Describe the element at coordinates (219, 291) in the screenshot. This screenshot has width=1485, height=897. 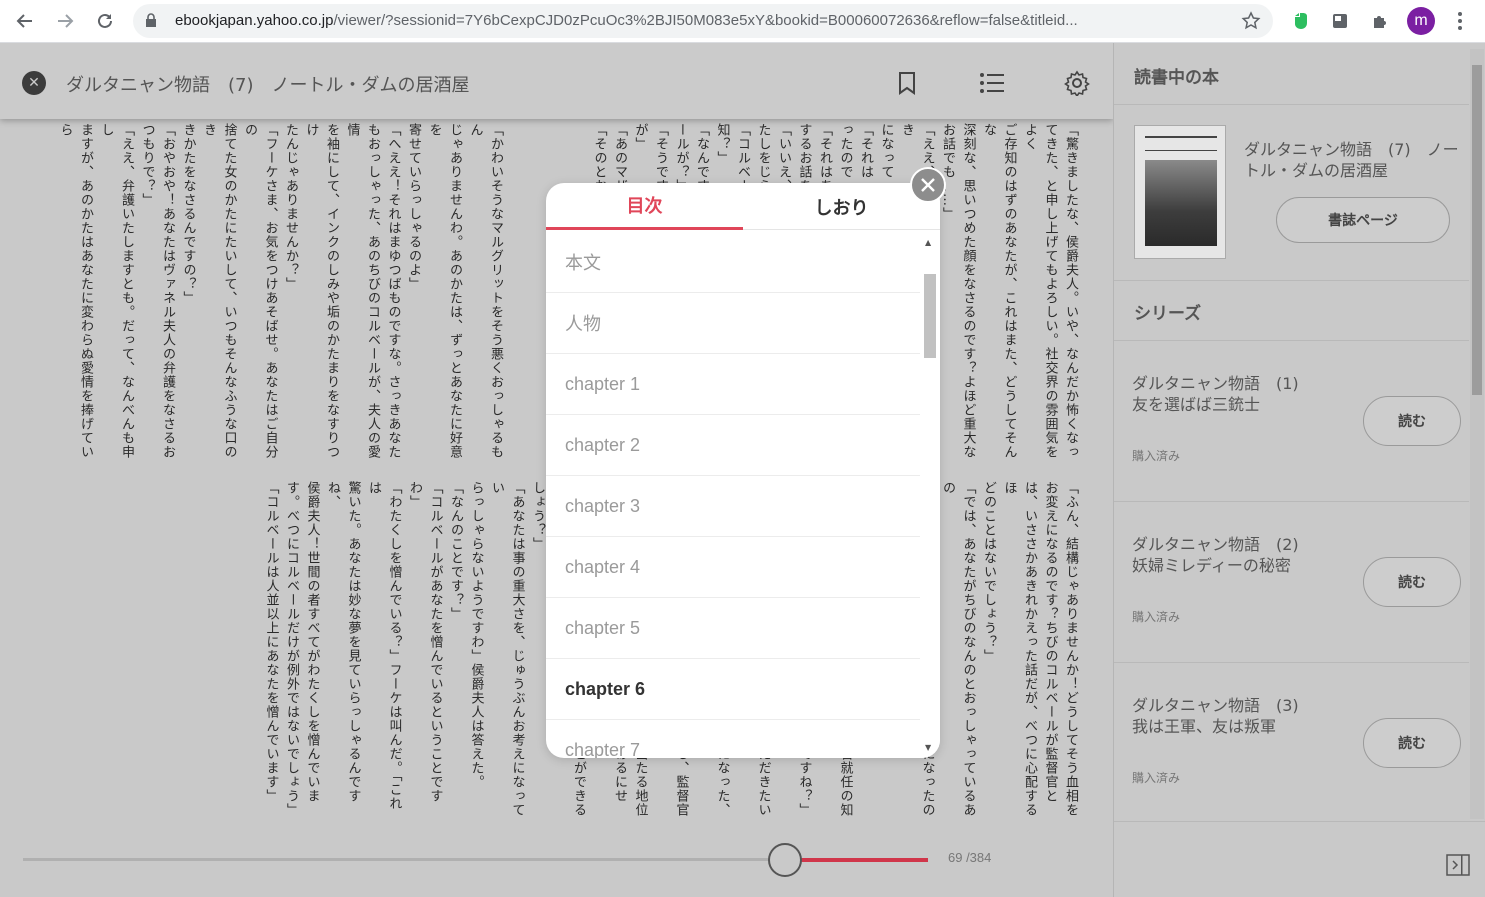
I see `text-column: 捨てた女のかたにたいして、いつもそんなふうな口のき` at that location.